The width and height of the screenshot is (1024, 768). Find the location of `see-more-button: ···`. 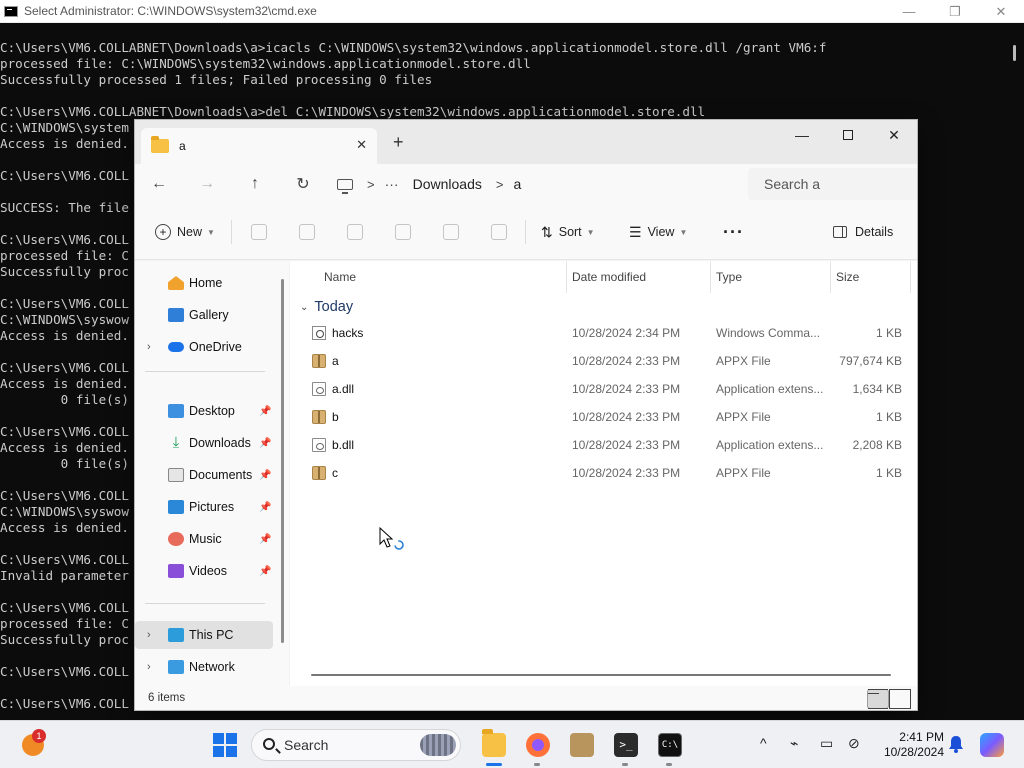

see-more-button: ··· is located at coordinates (733, 232).